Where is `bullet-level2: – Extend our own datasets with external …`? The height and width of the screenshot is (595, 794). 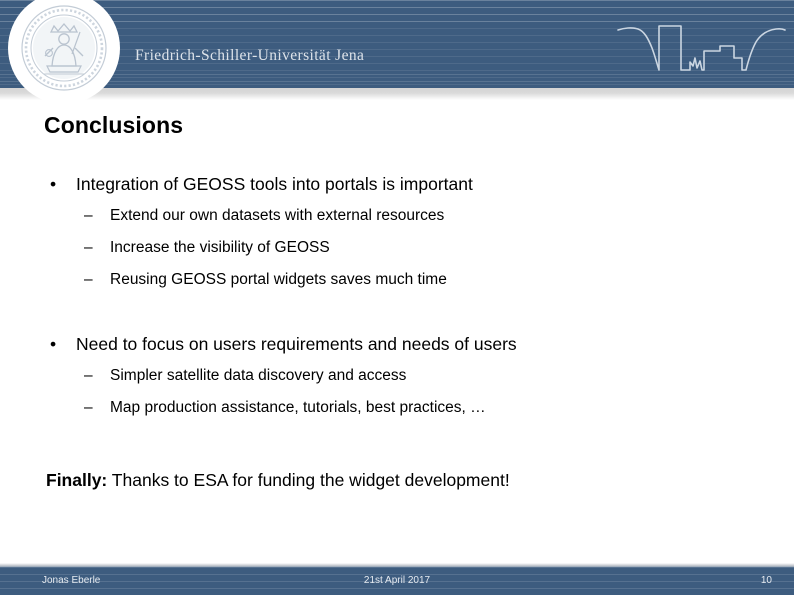 bullet-level2: – Extend our own datasets with external … is located at coordinates (397, 216).